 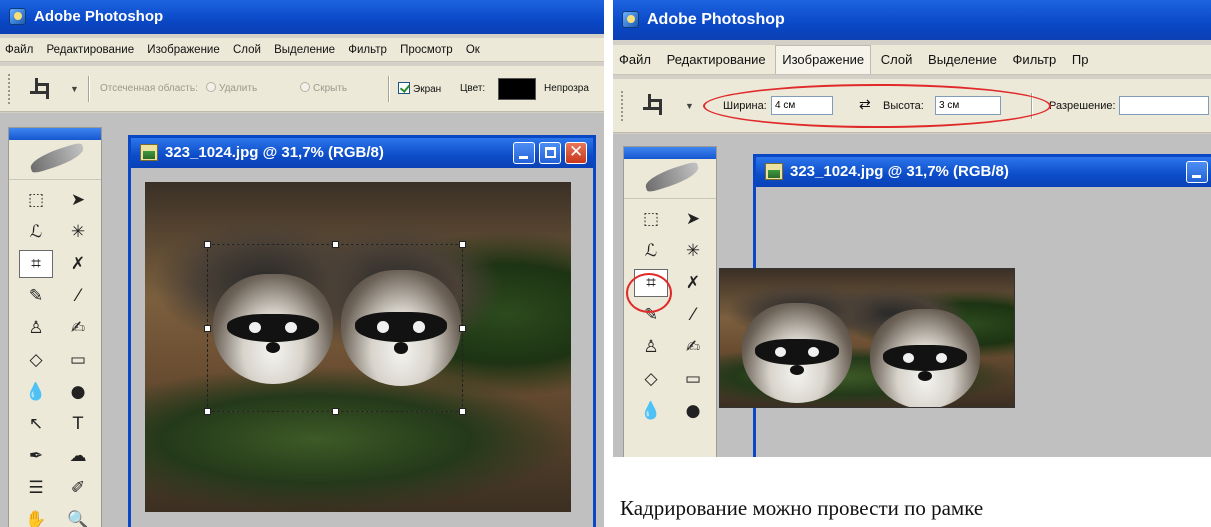 What do you see at coordinates (36, 296) in the screenshot?
I see `healing-brush-tool-icon: ✎` at bounding box center [36, 296].